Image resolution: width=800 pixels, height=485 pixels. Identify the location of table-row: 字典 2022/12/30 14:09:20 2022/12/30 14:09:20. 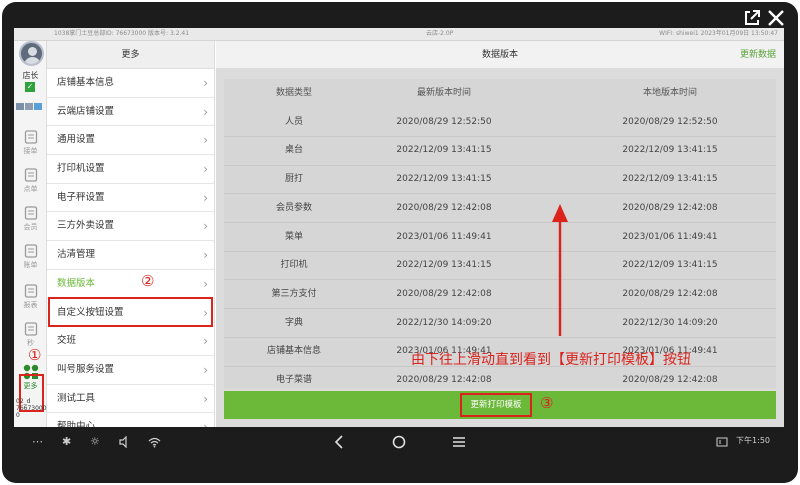
(500, 323).